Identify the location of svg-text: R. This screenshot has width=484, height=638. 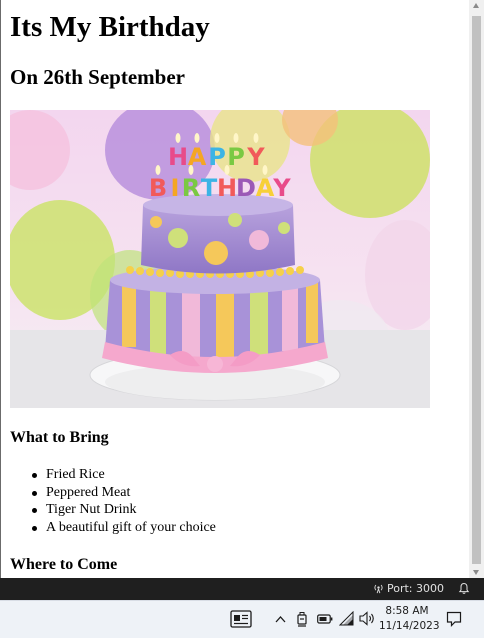
(191, 188).